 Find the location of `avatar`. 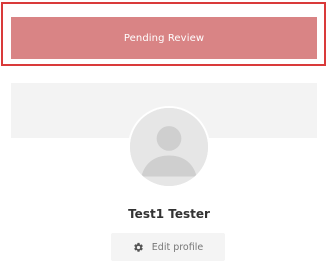

avatar is located at coordinates (169, 147).